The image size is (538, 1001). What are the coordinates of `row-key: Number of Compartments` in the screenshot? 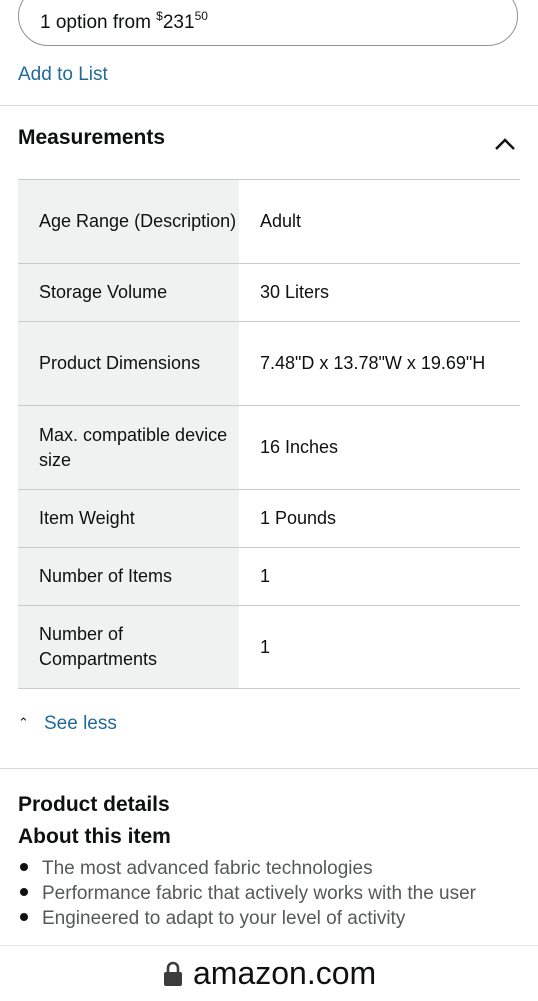 It's located at (128, 647).